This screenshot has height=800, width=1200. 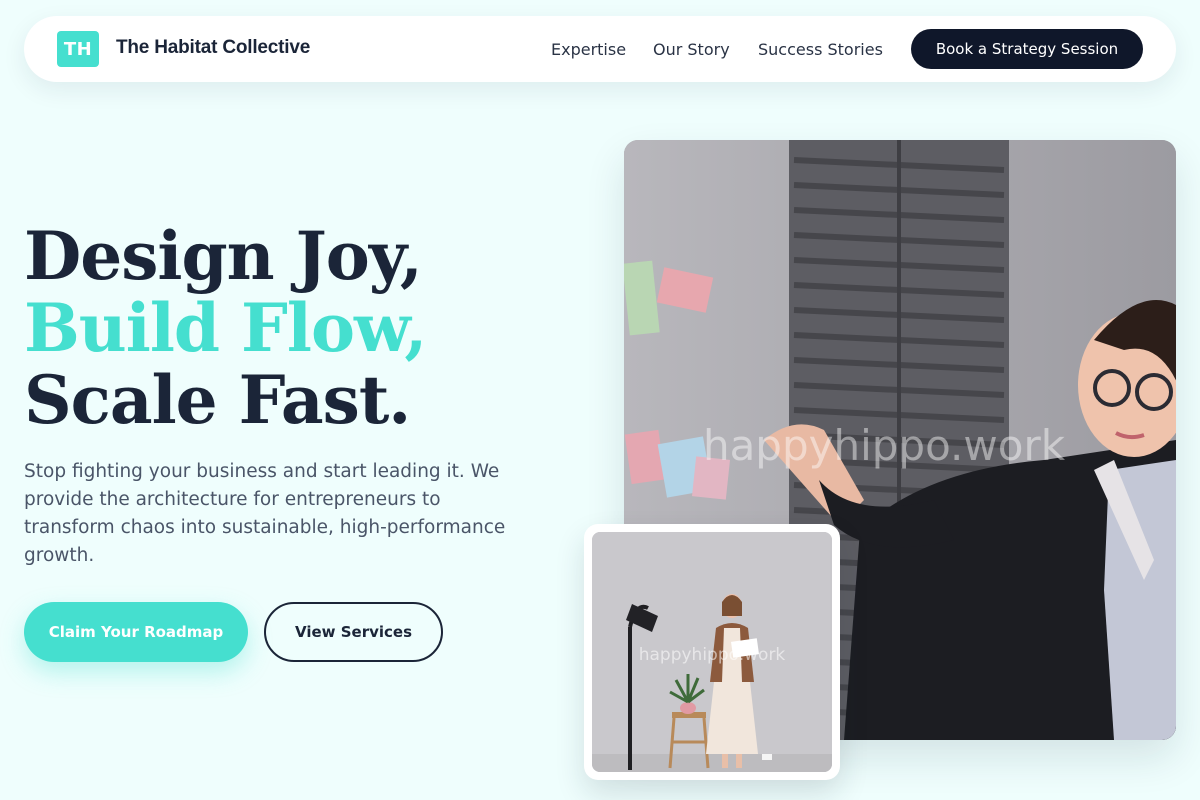 I want to click on view-services-button: View Services, so click(x=353, y=632).